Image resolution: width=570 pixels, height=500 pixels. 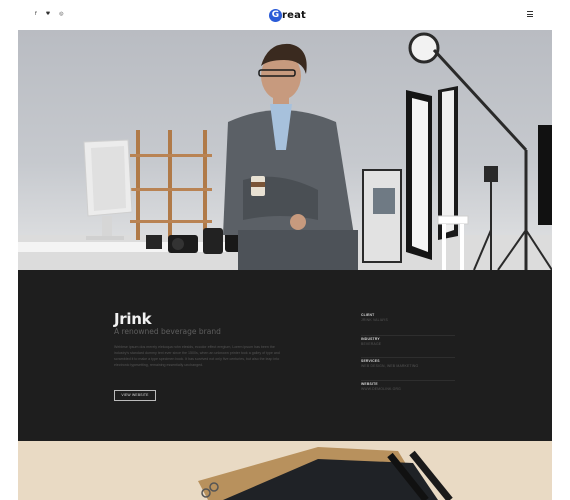 I want to click on site-header: f ♥ ◎ G reat, so click(x=285, y=15).